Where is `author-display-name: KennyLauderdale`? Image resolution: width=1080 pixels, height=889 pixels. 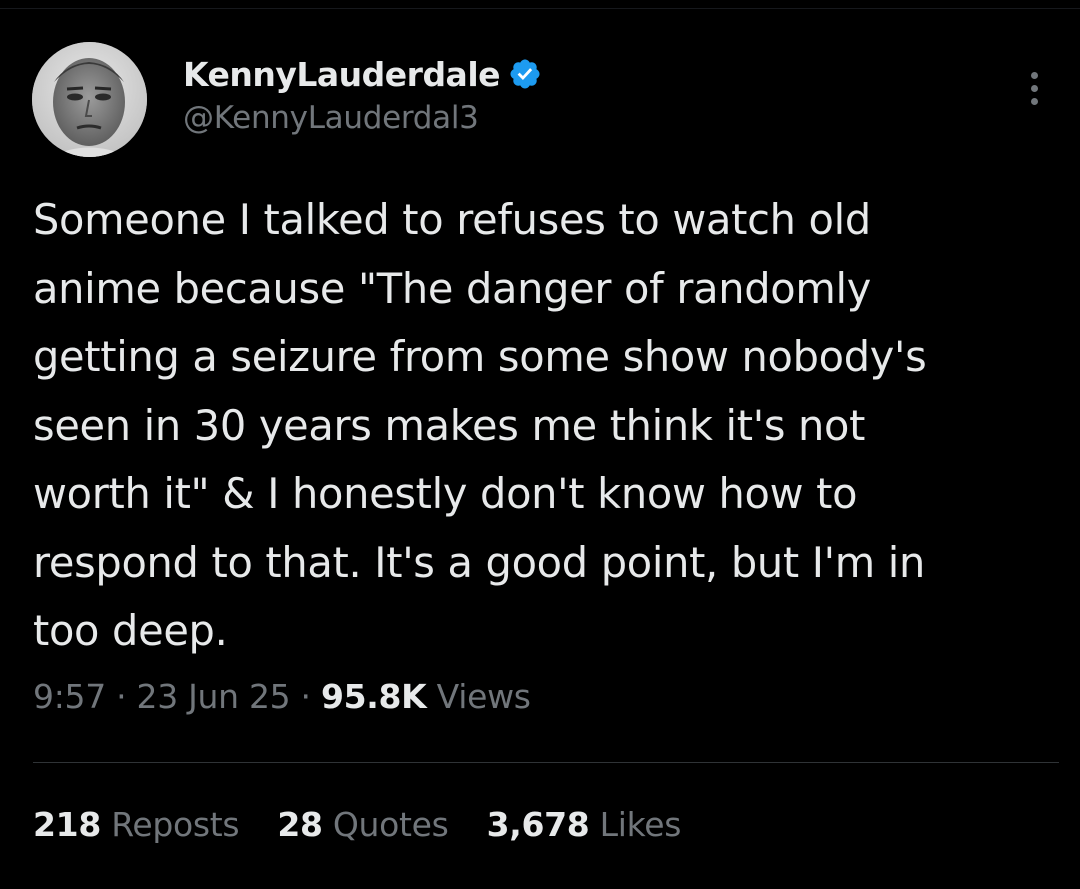 author-display-name: KennyLauderdale is located at coordinates (342, 74).